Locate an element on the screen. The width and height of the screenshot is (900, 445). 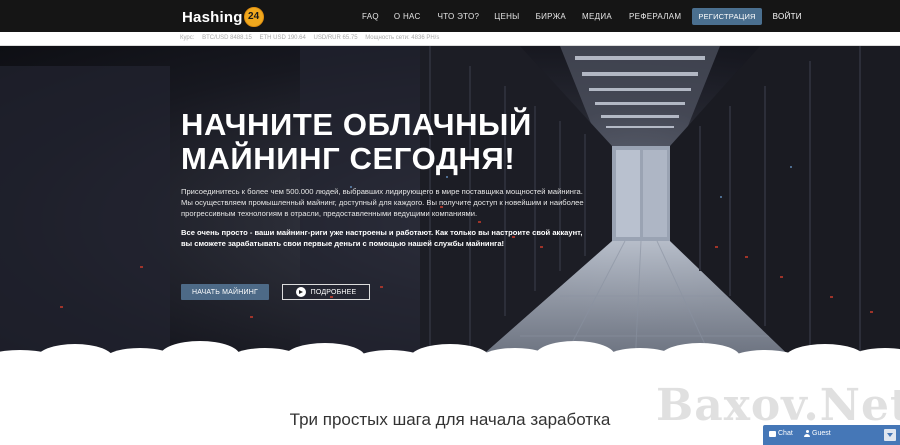
nav-prices: ЦЕНЫ is located at coordinates (506, 16).